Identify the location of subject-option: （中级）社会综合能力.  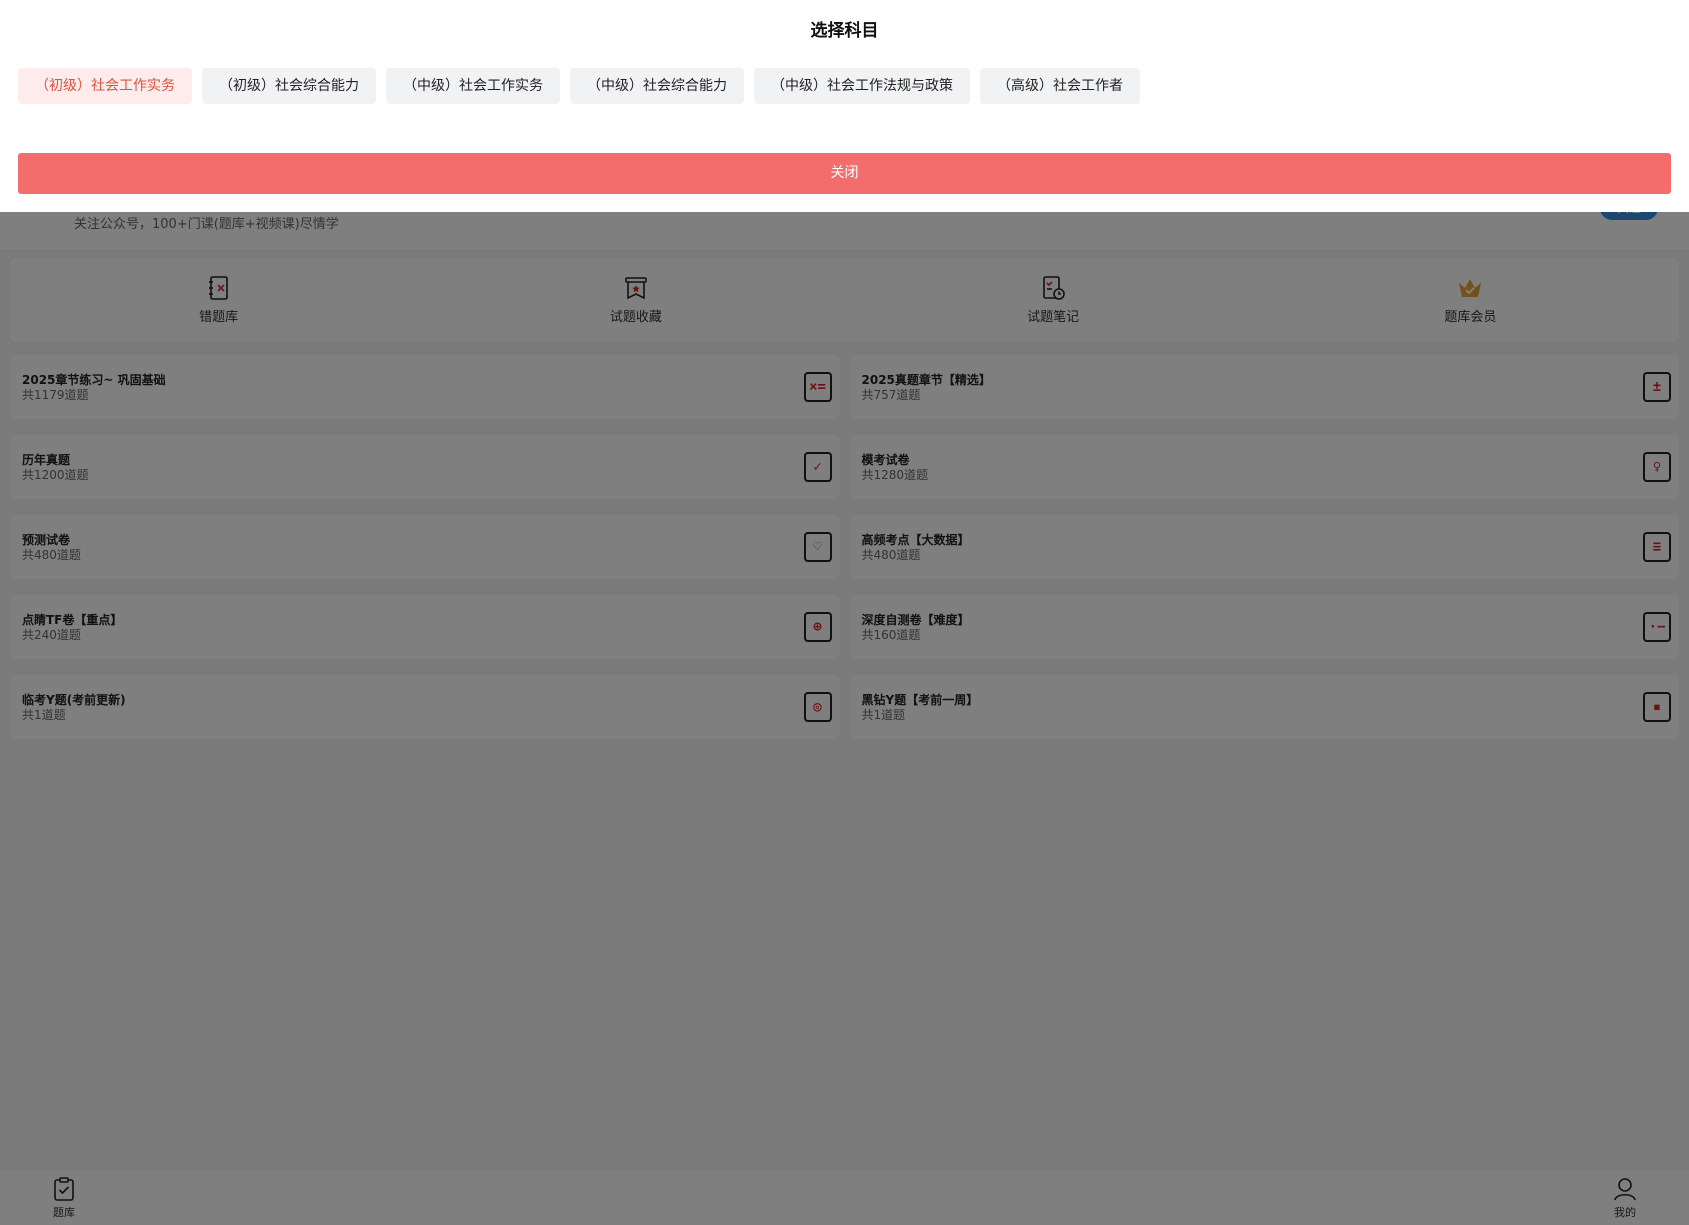
(657, 86).